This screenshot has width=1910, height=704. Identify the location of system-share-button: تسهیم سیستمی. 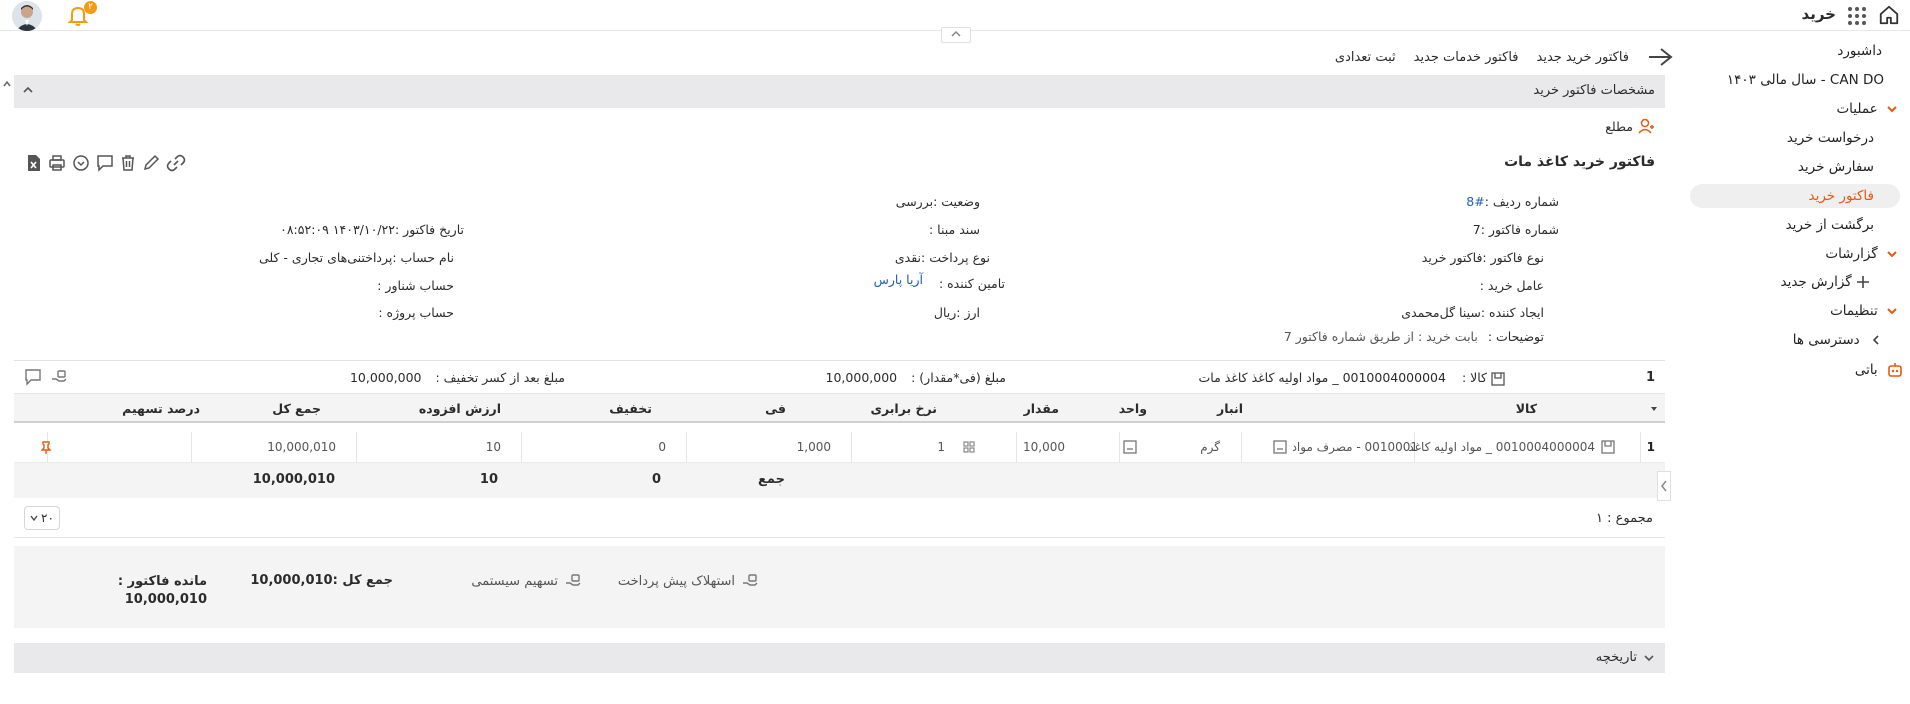
(526, 581).